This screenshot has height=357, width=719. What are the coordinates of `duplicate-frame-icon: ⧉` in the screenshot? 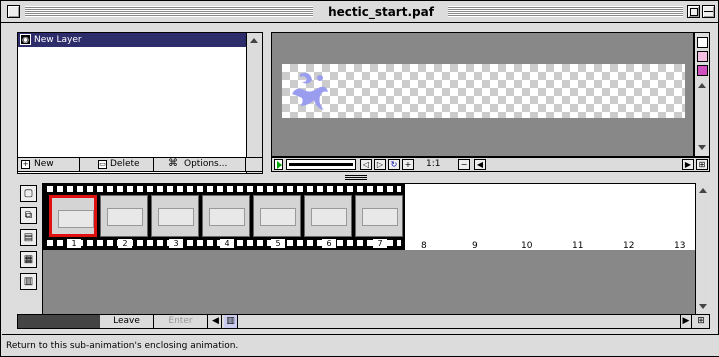 It's located at (28, 215).